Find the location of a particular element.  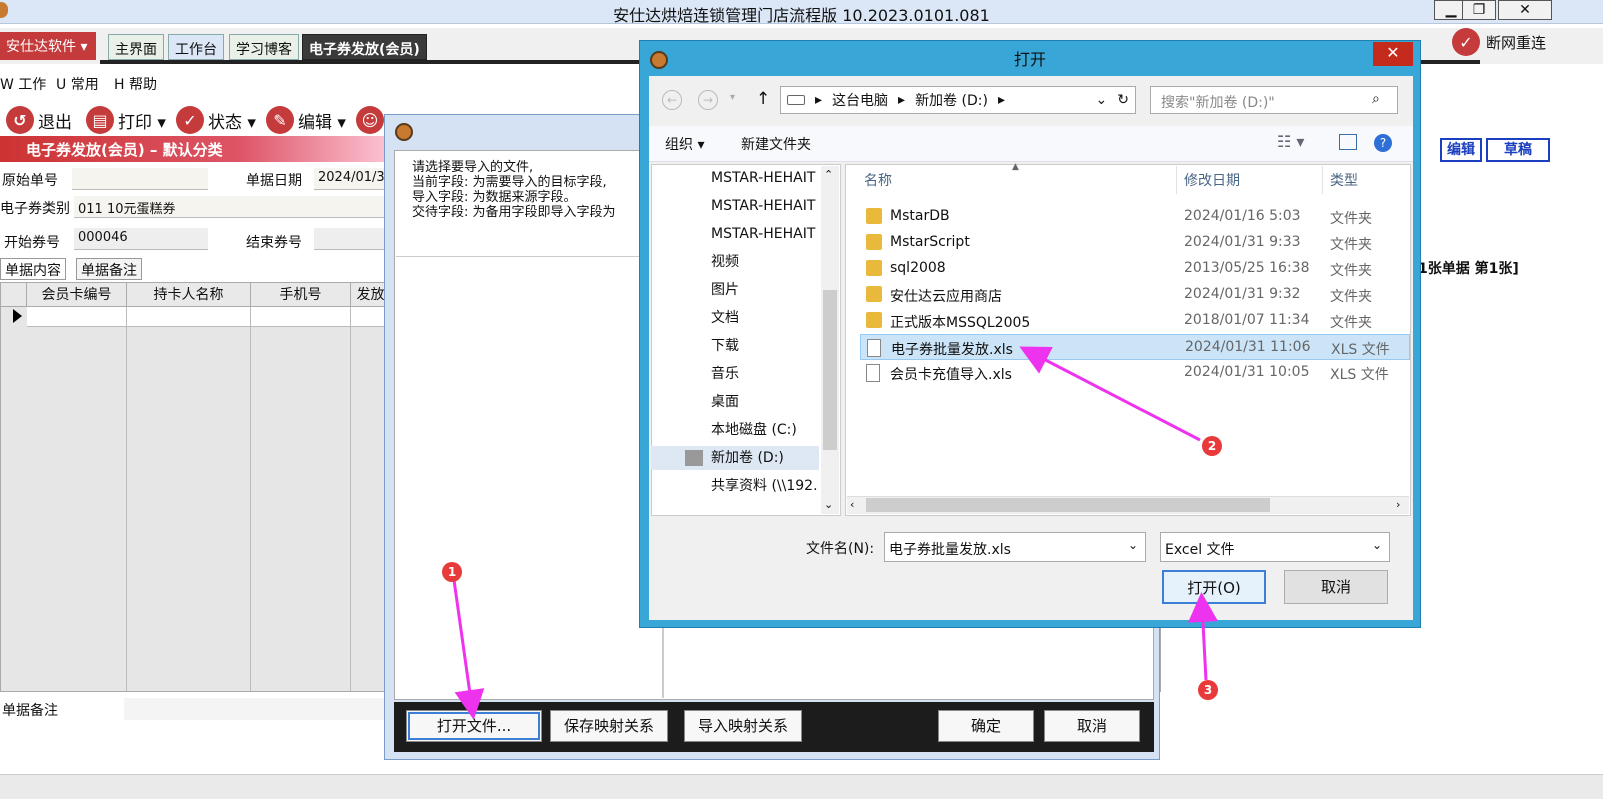

step-marker-2: 2 is located at coordinates (1212, 446).